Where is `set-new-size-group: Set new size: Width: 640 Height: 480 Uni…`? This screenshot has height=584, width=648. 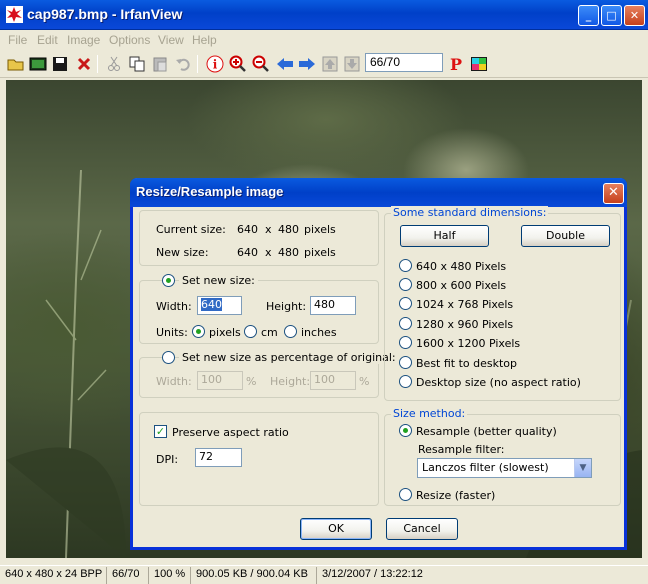
set-new-size-group: Set new size: Width: 640 Height: 480 Uni… is located at coordinates (259, 309).